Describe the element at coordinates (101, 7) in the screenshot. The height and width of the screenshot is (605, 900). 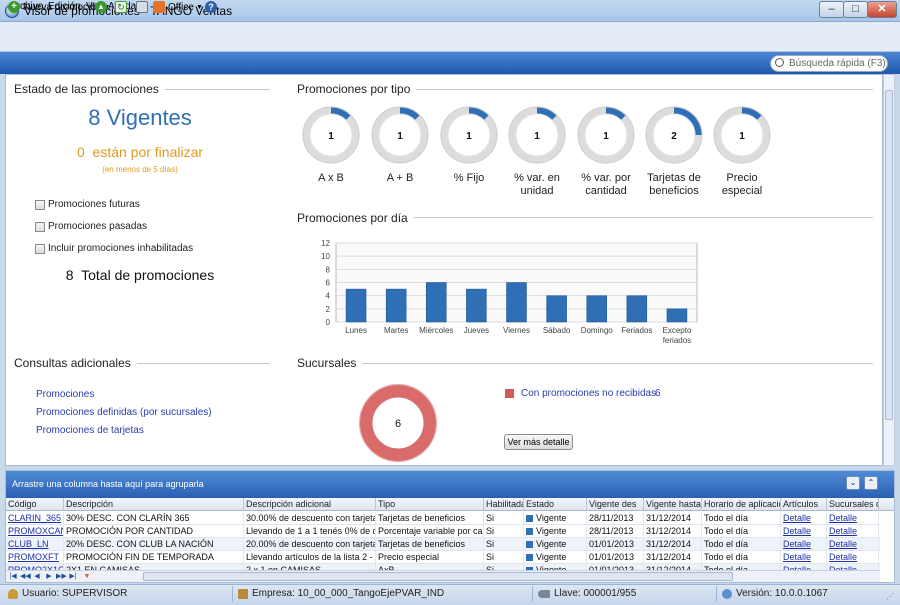
I see `up-button: ▲` at that location.